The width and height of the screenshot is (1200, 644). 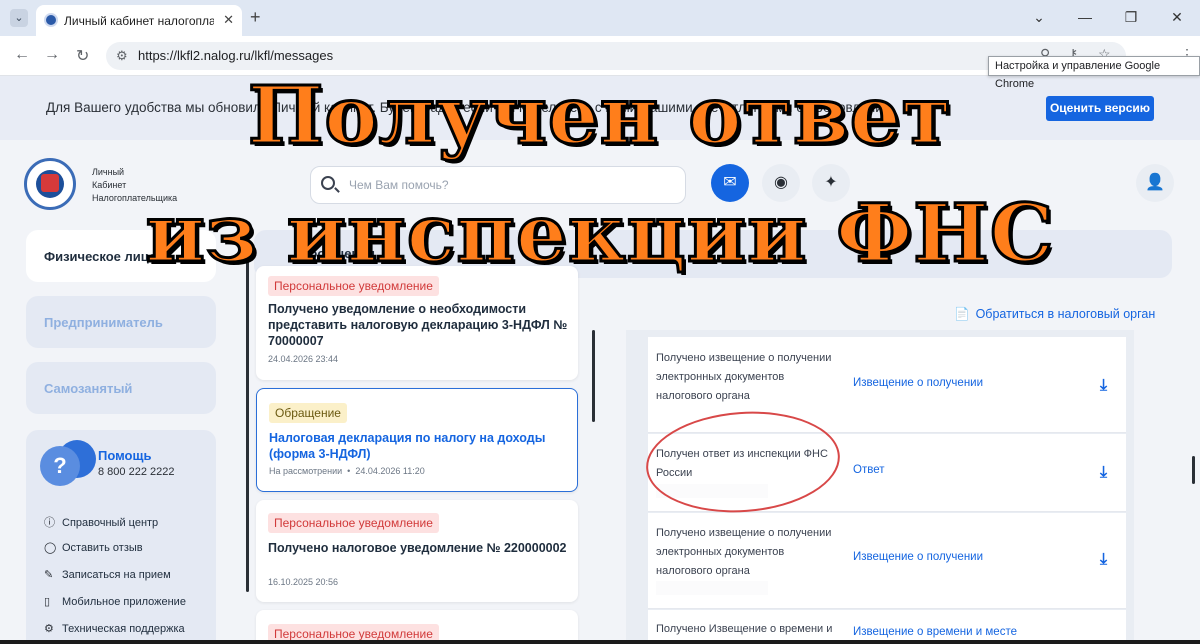 I want to click on message-badge: Персональное уведомление, so click(x=353, y=523).